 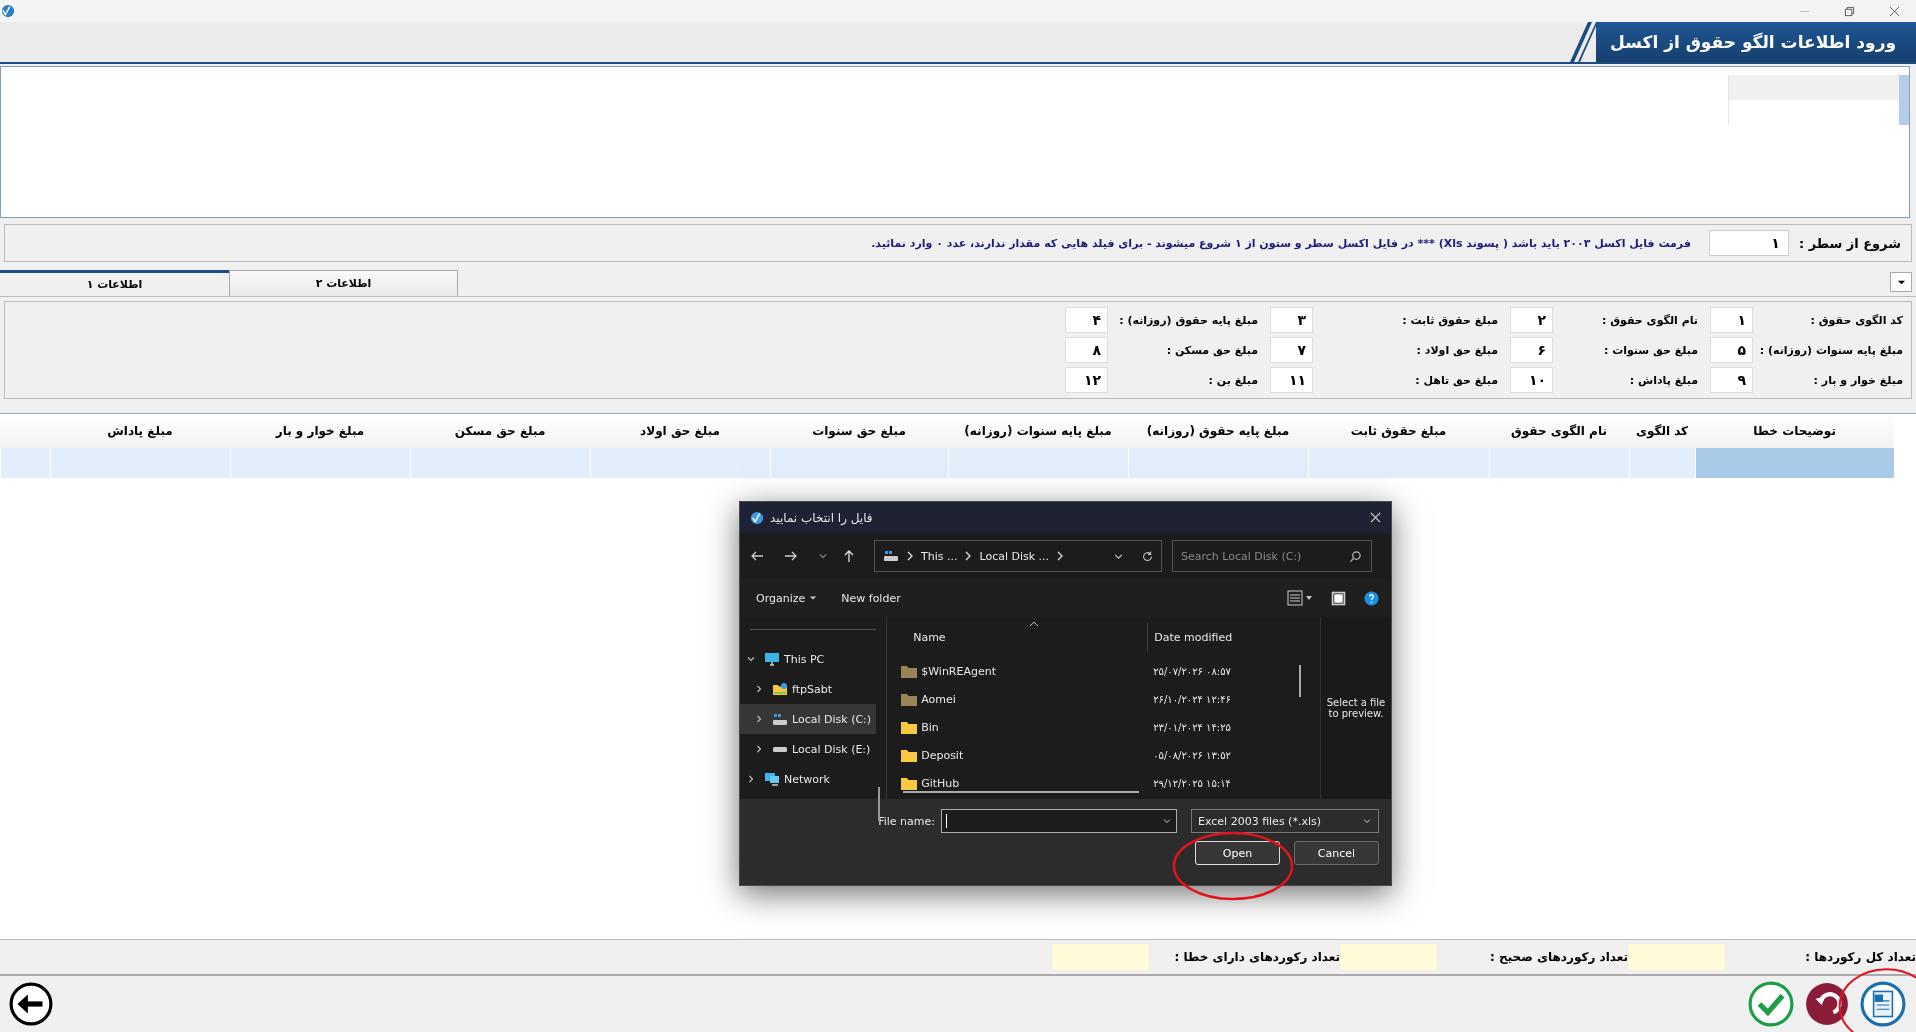 I want to click on column-number-field: ۷, so click(x=1291, y=350).